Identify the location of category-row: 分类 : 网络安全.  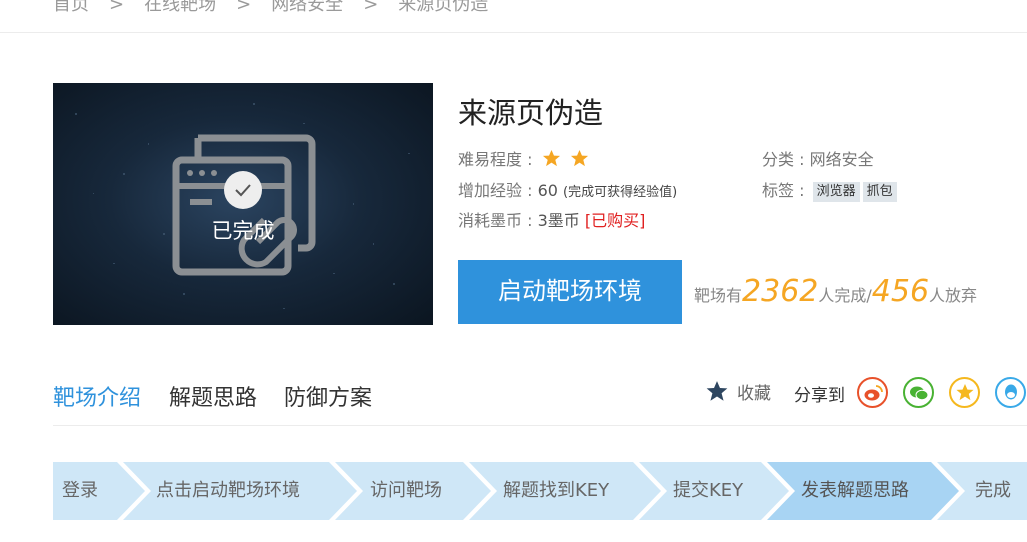
(818, 160).